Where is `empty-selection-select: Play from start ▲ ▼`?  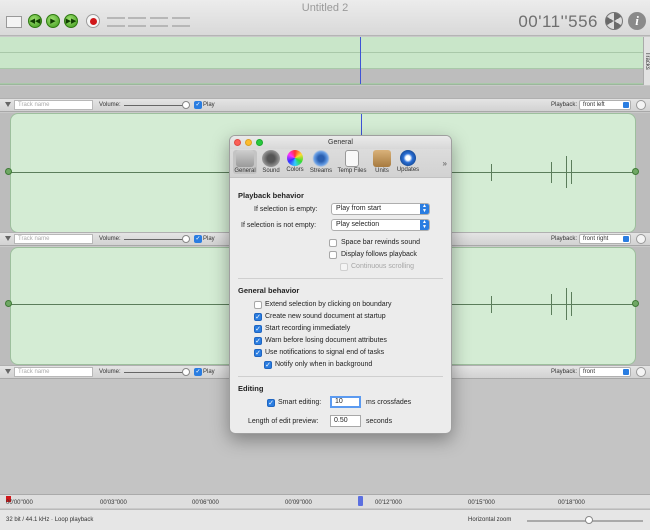
empty-selection-select: Play from start ▲ ▼ is located at coordinates (380, 209).